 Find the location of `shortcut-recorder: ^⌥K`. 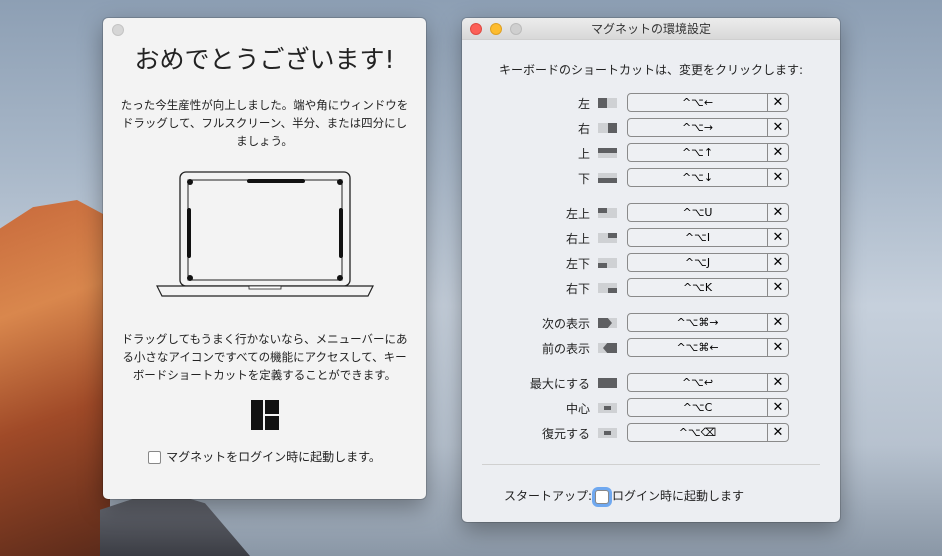

shortcut-recorder: ^⌥K is located at coordinates (697, 287).